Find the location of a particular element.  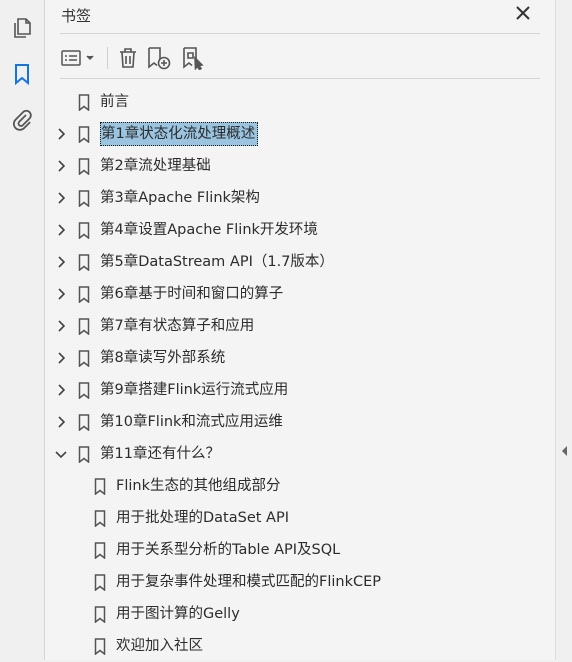

bookmark-item: 第3章Apache Flink架构 is located at coordinates (300, 198).